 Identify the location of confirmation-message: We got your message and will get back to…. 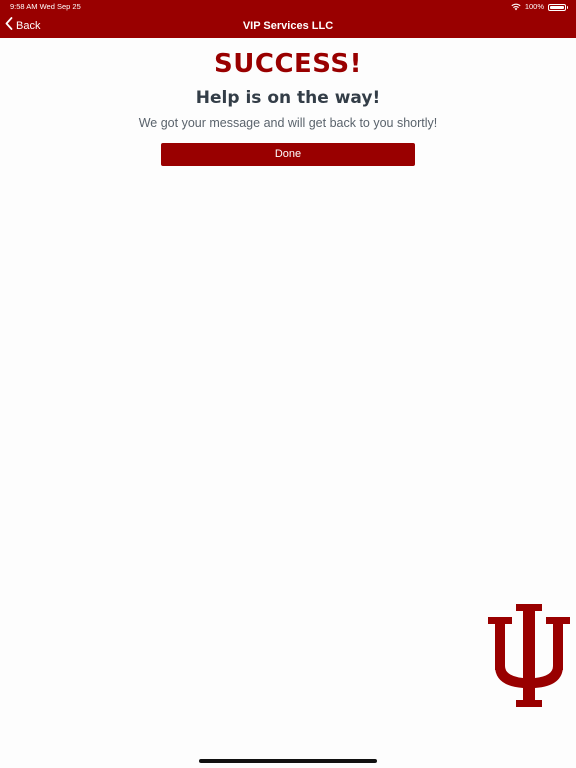
(288, 123).